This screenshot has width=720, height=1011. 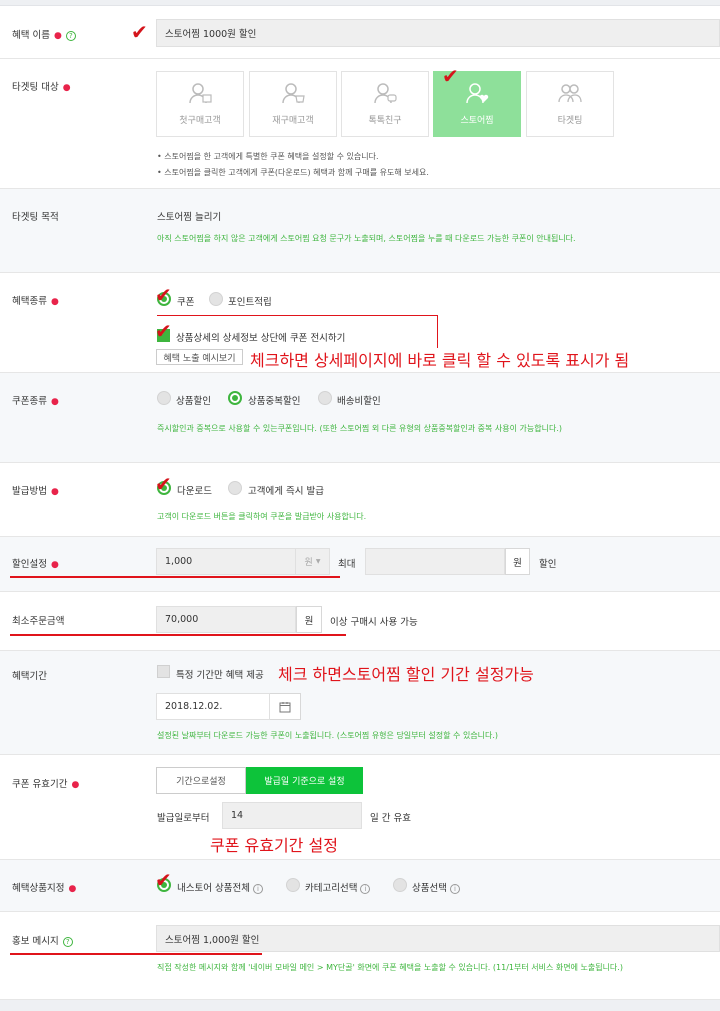 I want to click on radio-category-label: 카테고리선택 i, so click(x=338, y=887).